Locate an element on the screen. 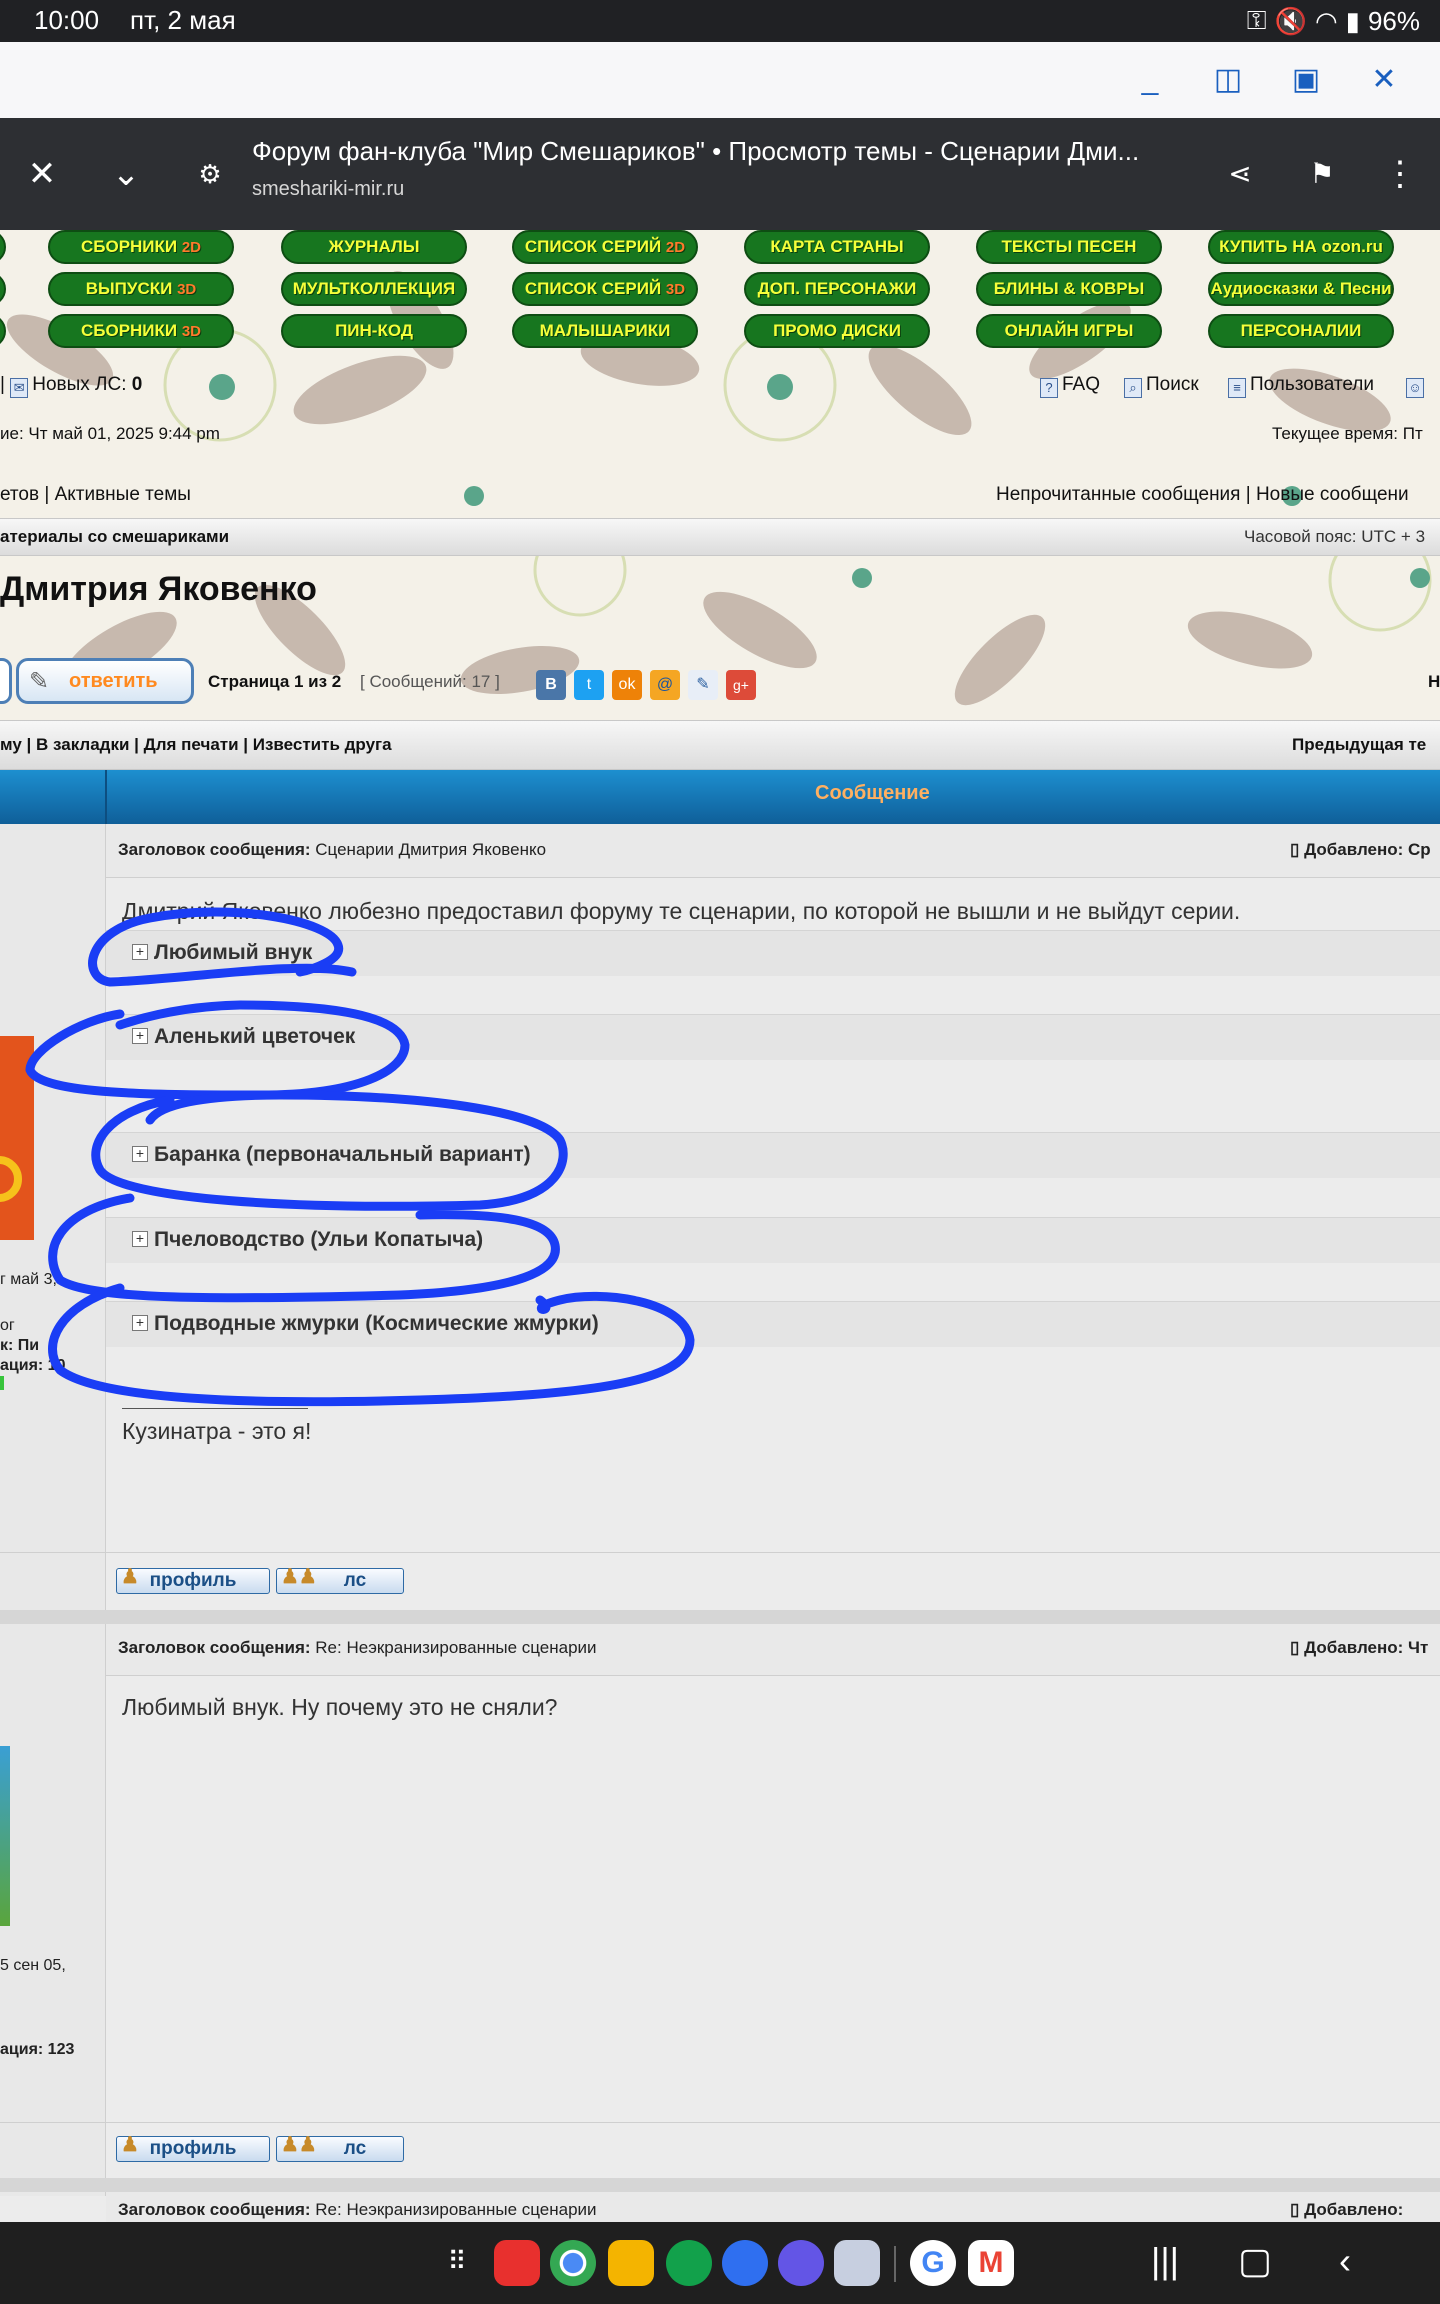 Image resolution: width=1440 pixels, height=2304 pixels. mail-icon: @ is located at coordinates (665, 685).